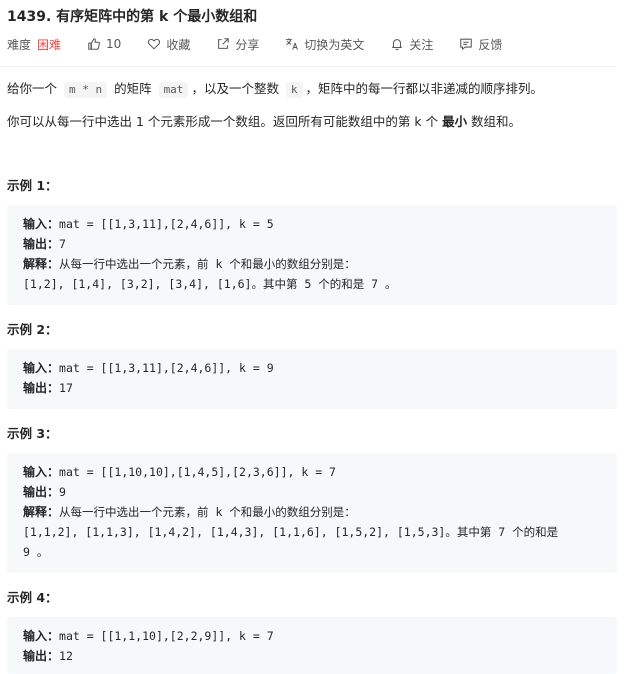 This screenshot has height=674, width=639. Describe the element at coordinates (490, 44) in the screenshot. I see `feedback-label: 反馈` at that location.